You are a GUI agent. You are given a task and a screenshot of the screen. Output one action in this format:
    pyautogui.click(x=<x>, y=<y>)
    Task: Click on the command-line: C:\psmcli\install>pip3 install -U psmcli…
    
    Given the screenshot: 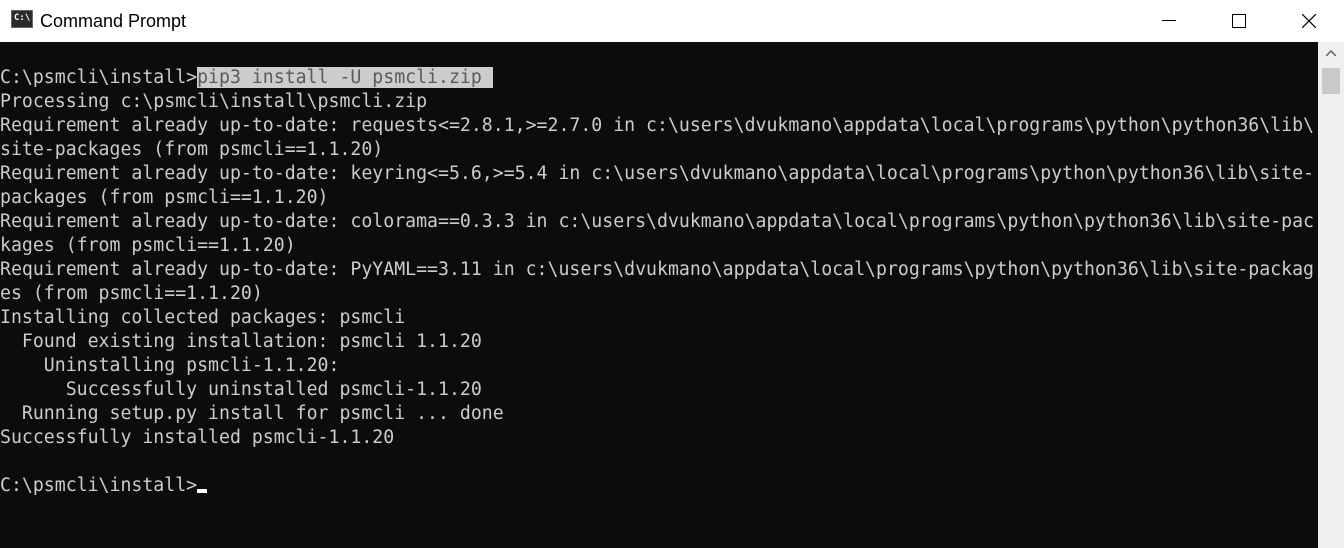 What is the action you would take?
    pyautogui.click(x=246, y=78)
    